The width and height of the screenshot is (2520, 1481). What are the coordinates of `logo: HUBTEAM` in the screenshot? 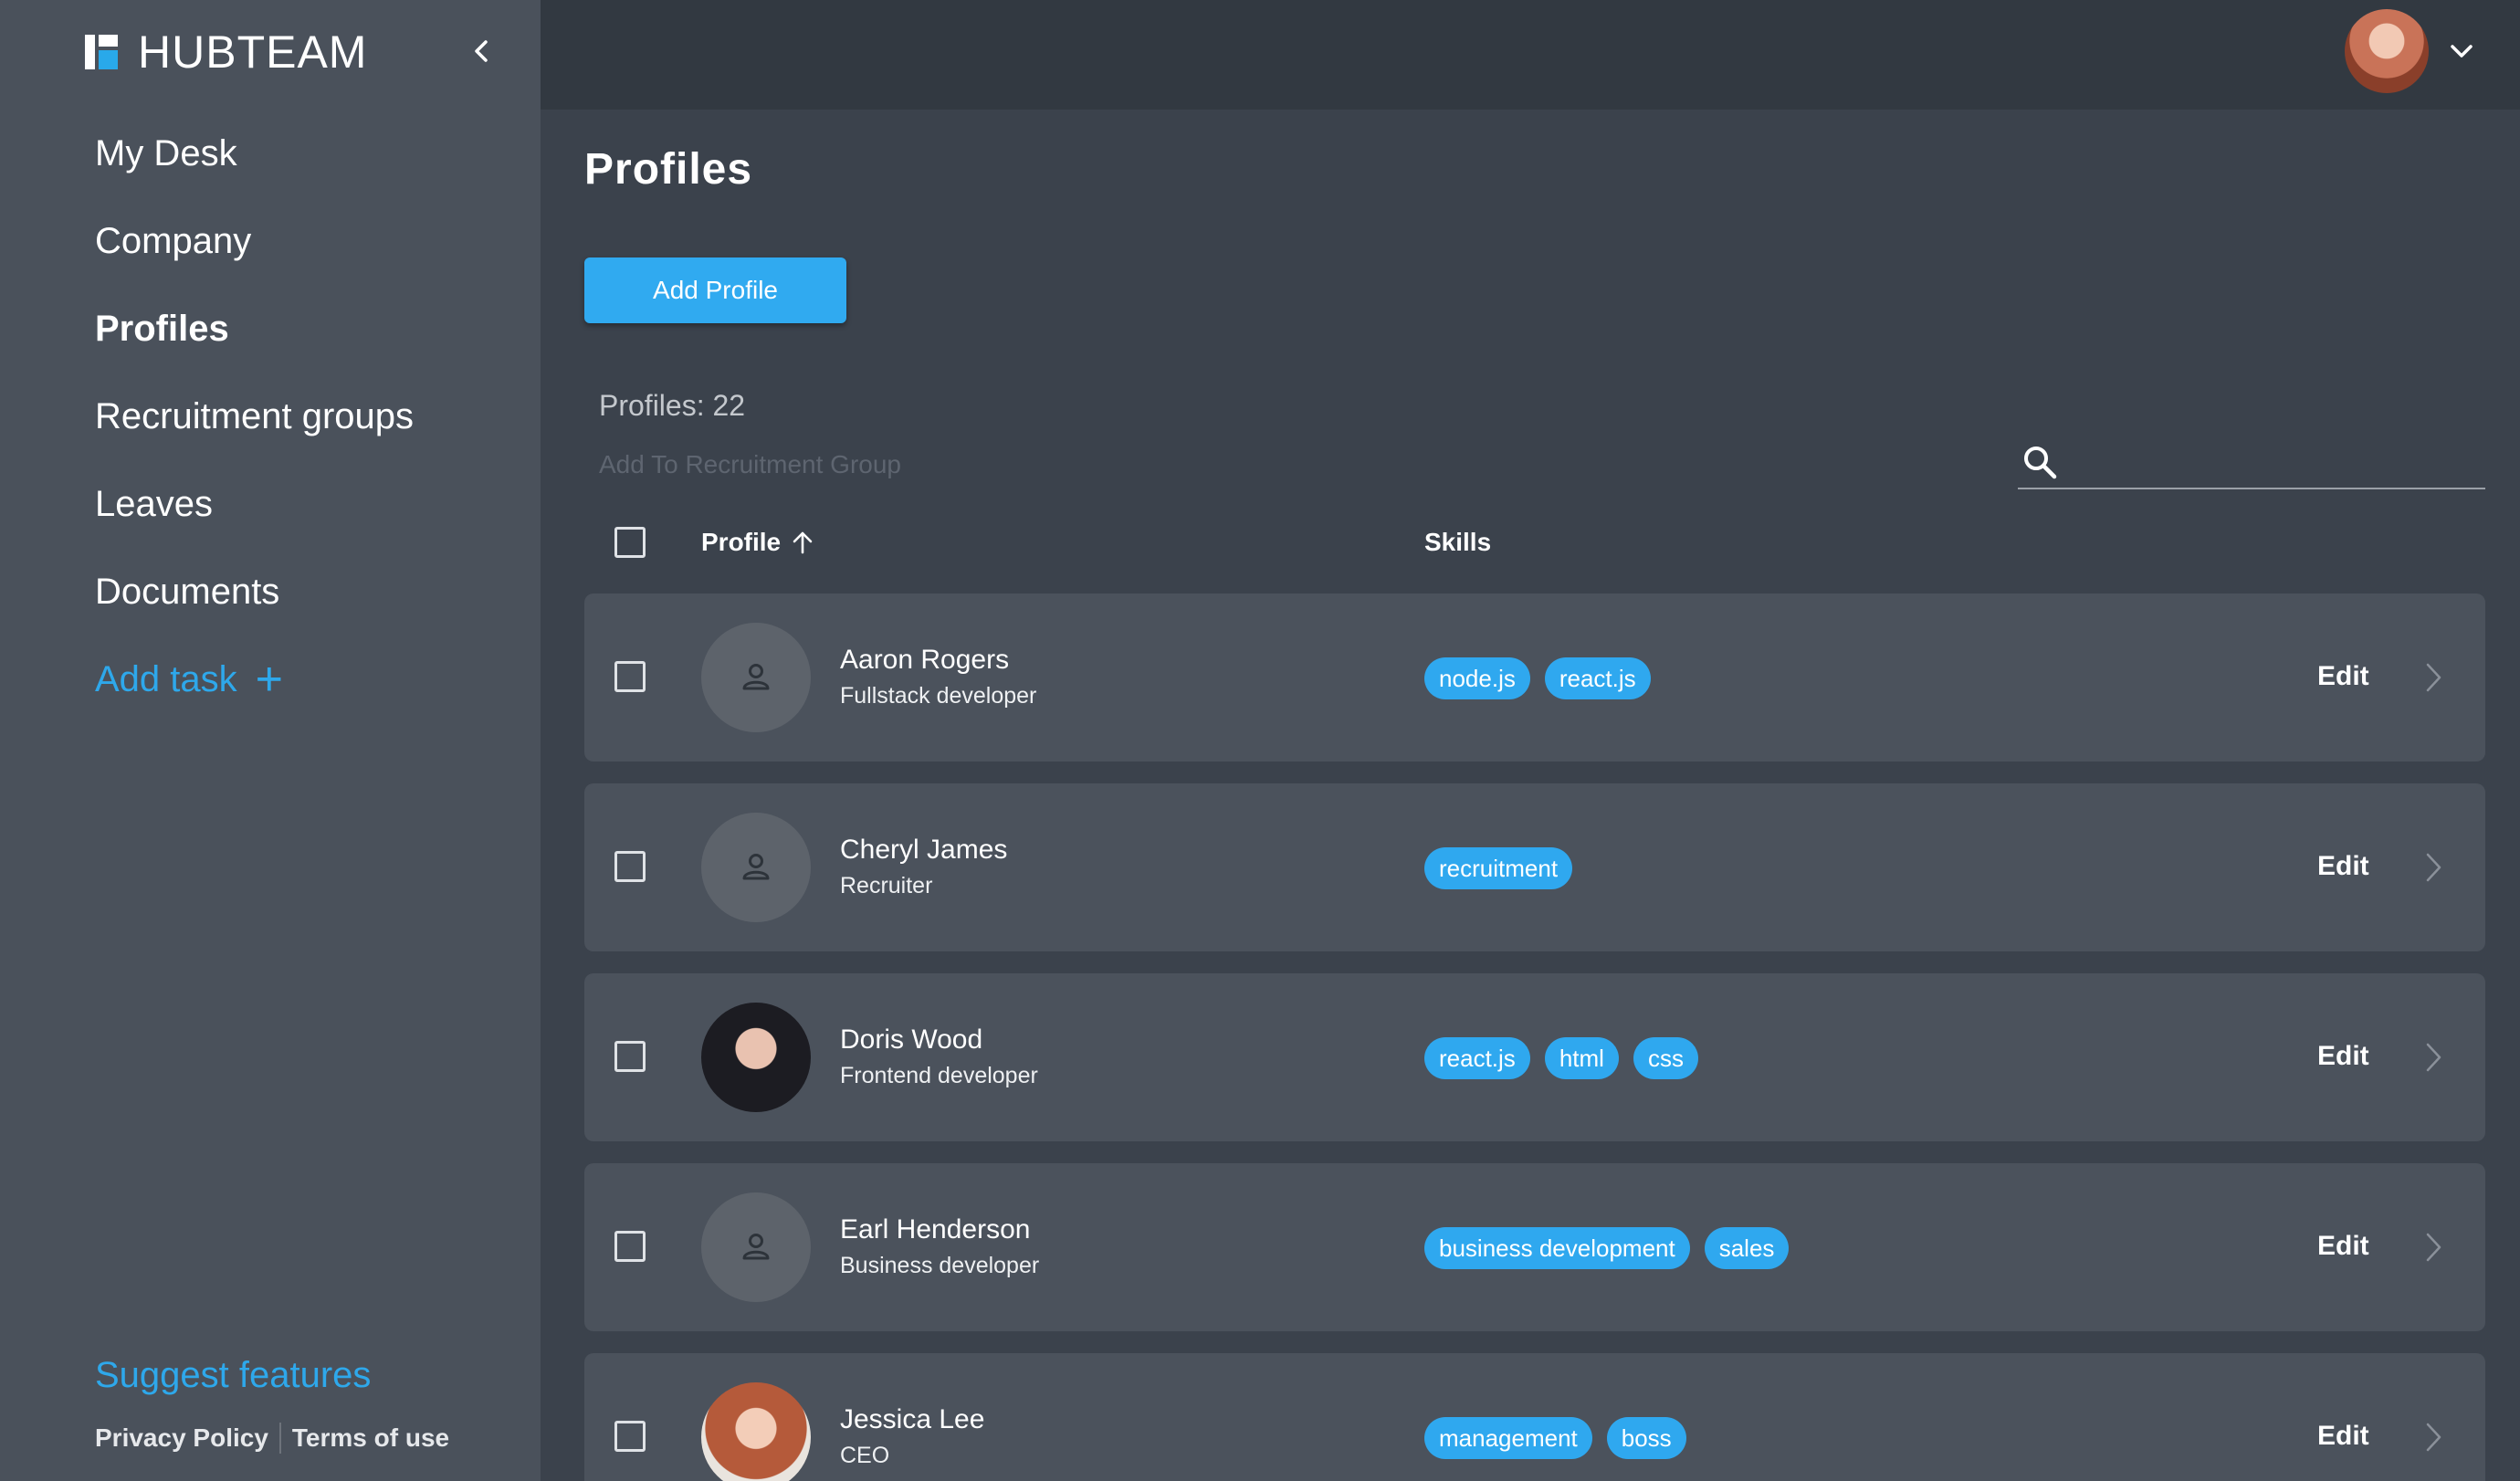 It's located at (226, 52).